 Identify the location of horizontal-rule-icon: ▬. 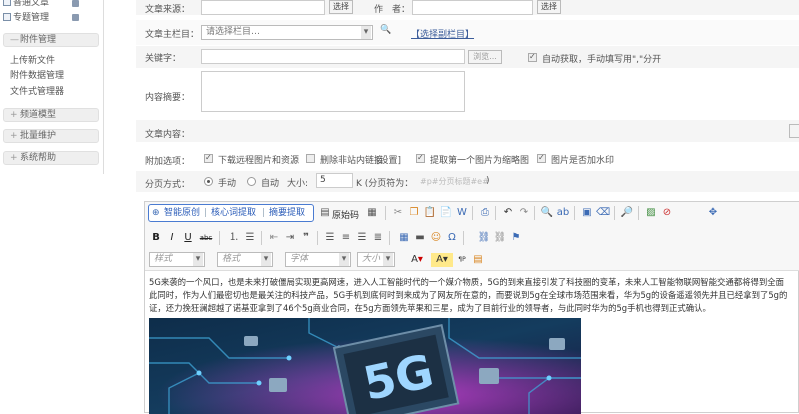
(420, 238).